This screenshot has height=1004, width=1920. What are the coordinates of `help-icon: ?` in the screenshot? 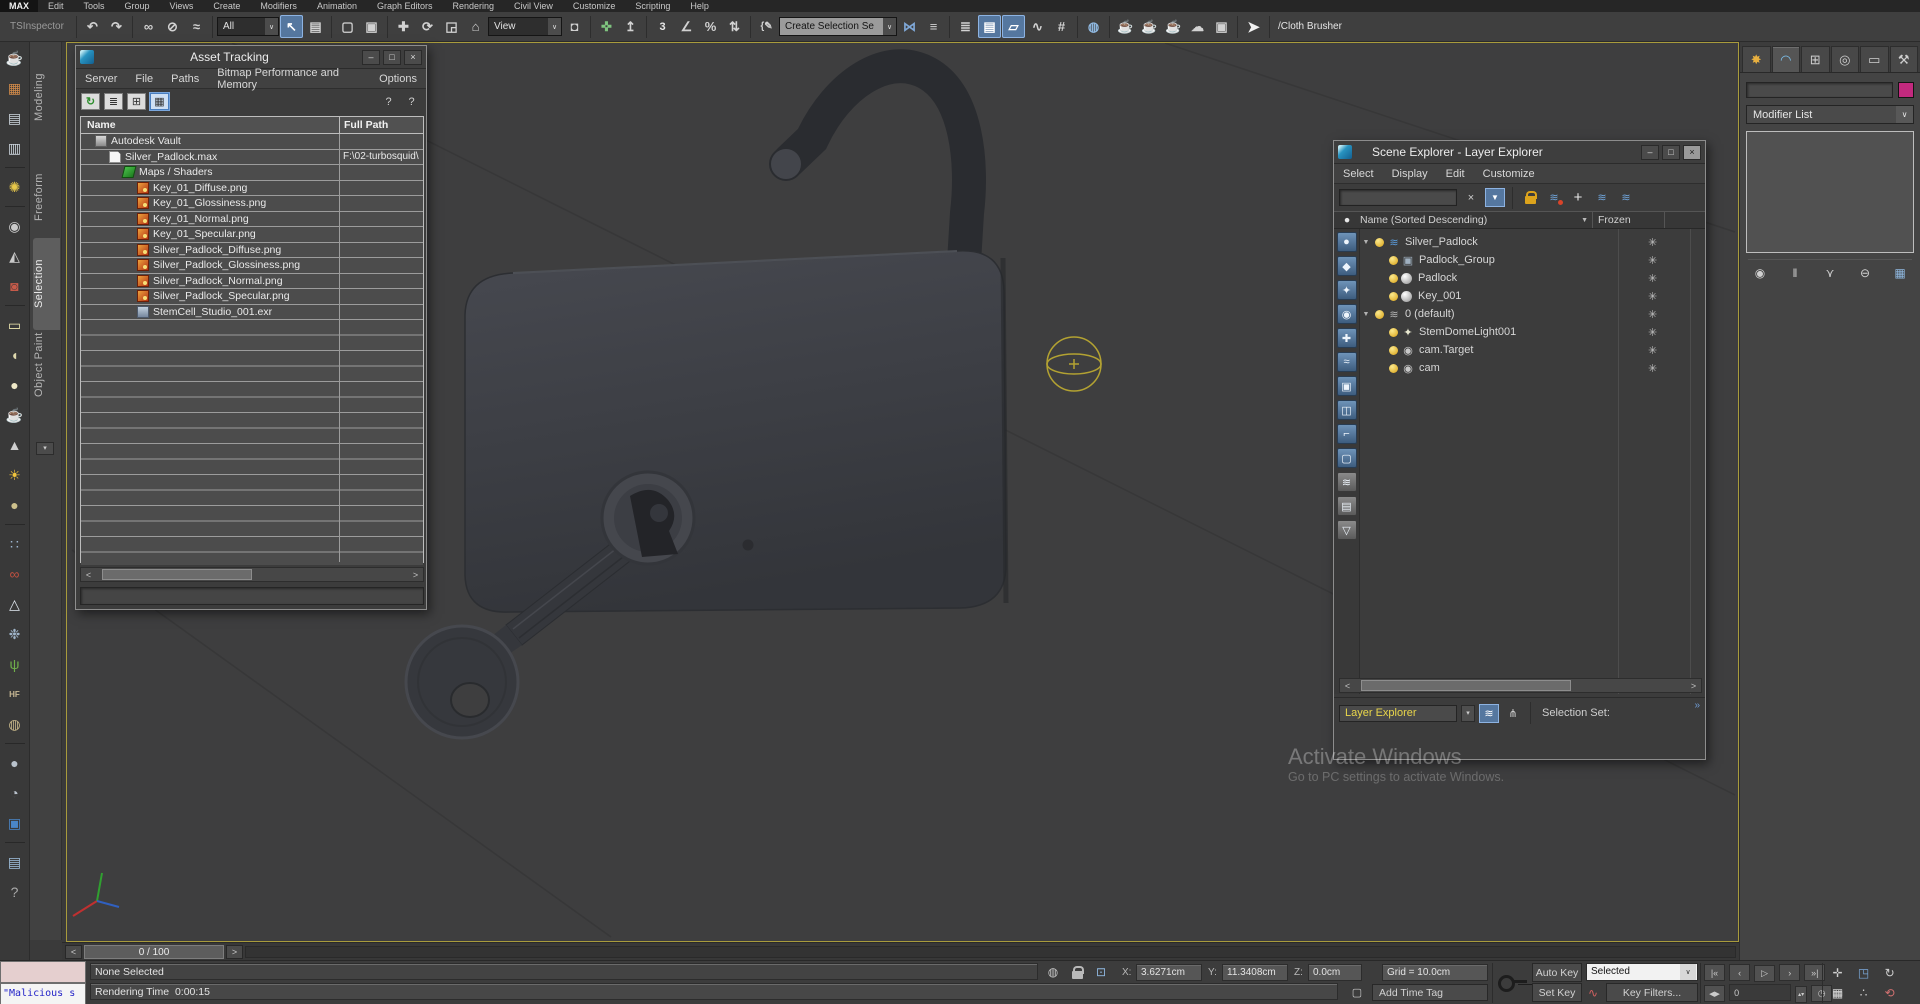 It's located at (15, 892).